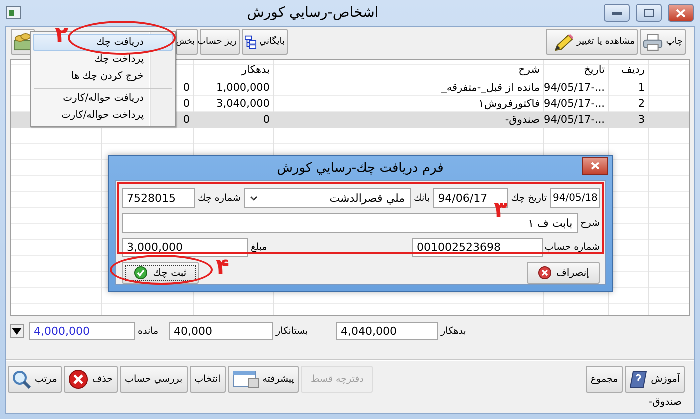 Image resolution: width=700 pixels, height=419 pixels. What do you see at coordinates (103, 115) in the screenshot?
I see `menu-item: پرداخت حواله/كارت` at bounding box center [103, 115].